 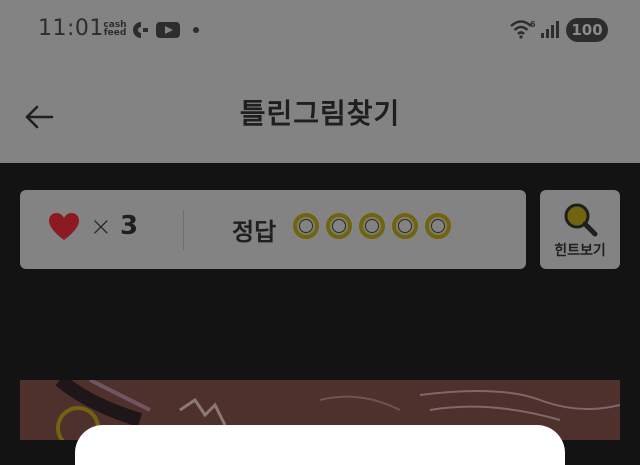 I want to click on status-time: 11:01, so click(x=71, y=28).